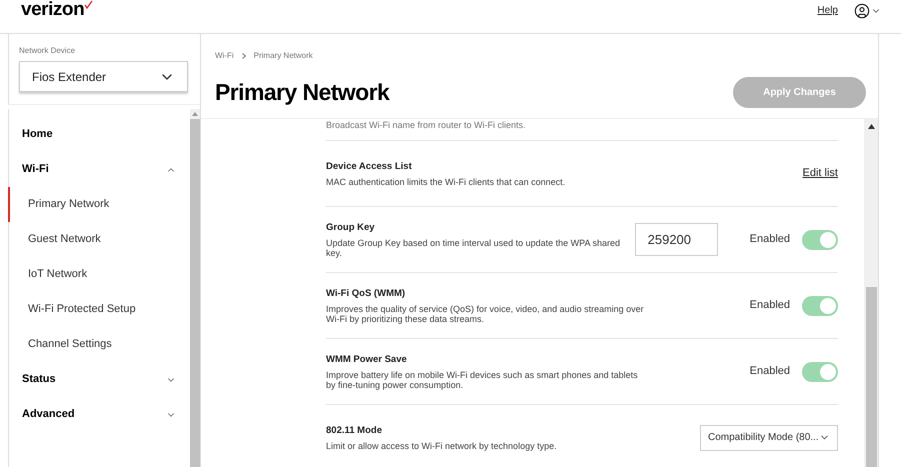  What do you see at coordinates (827, 10) in the screenshot?
I see `help-link: Help` at bounding box center [827, 10].